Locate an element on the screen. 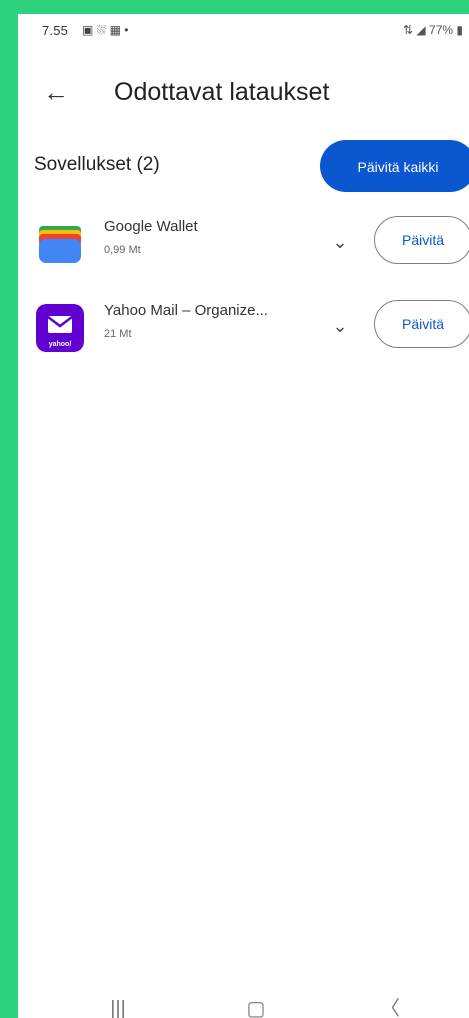  system-nav-bar: ||| ▢ 〈 is located at coordinates (243, 1006).